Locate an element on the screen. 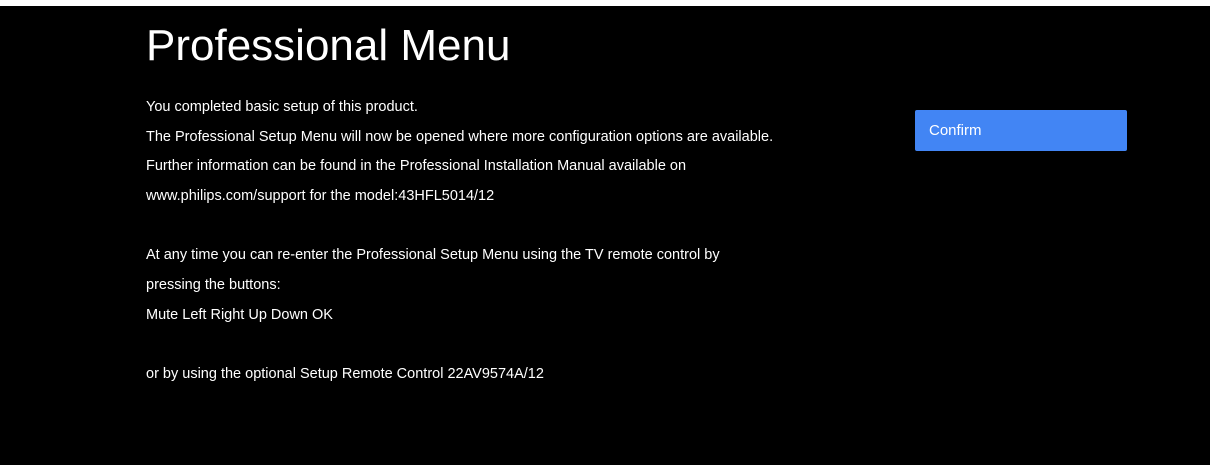 The image size is (1216, 465). message-line: Mute Left Right Up Down OK is located at coordinates (239, 314).